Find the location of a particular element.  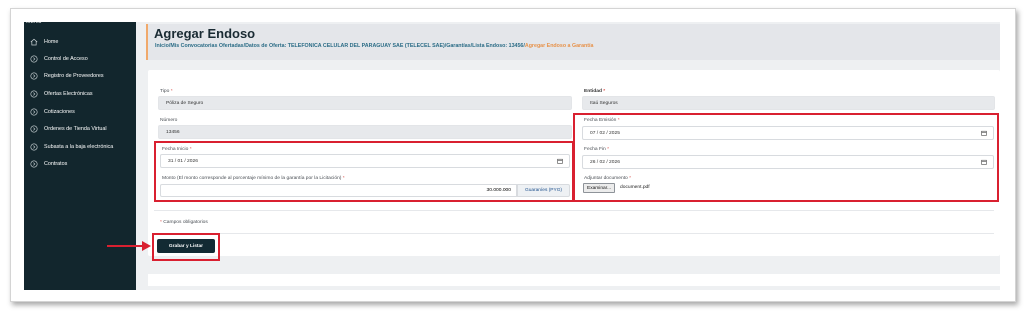

sidebar-item-ordenes-de-tienda-virtual: Ordenes de Tienda Virtual is located at coordinates (68, 129).